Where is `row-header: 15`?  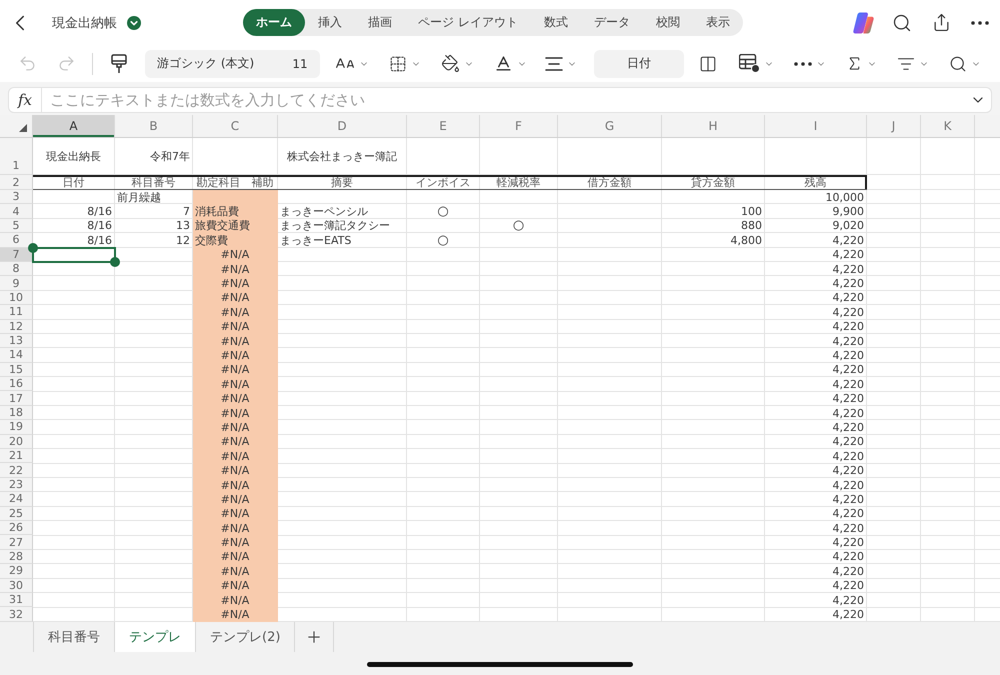
row-header: 15 is located at coordinates (16, 370).